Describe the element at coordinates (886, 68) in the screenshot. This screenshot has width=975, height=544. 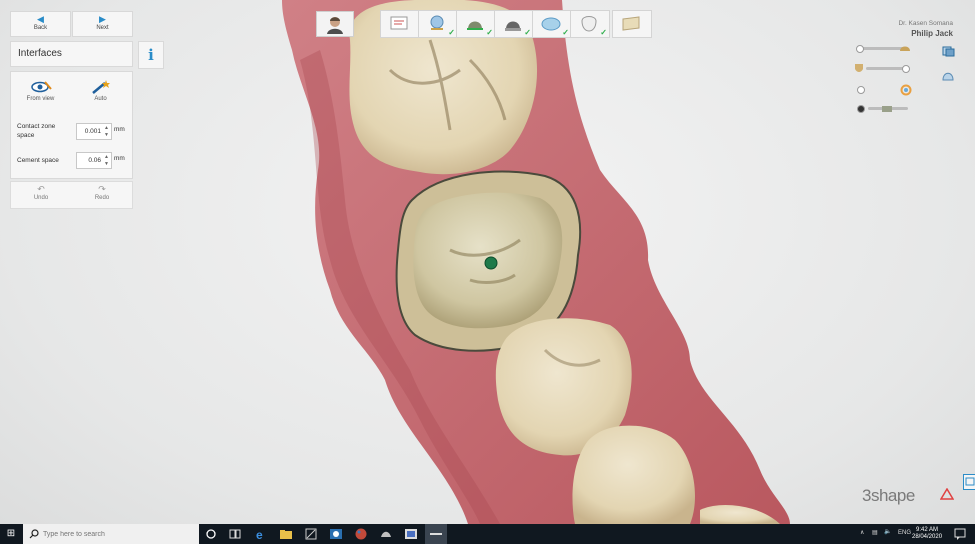
I see `preparation-slider` at that location.